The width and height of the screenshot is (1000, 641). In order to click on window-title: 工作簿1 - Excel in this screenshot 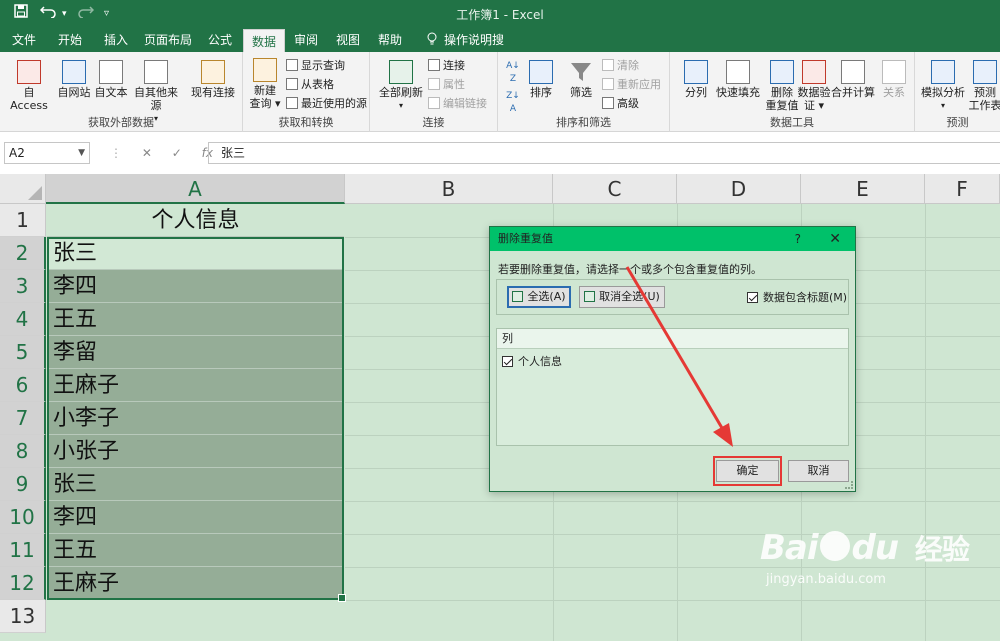, I will do `click(500, 15)`.